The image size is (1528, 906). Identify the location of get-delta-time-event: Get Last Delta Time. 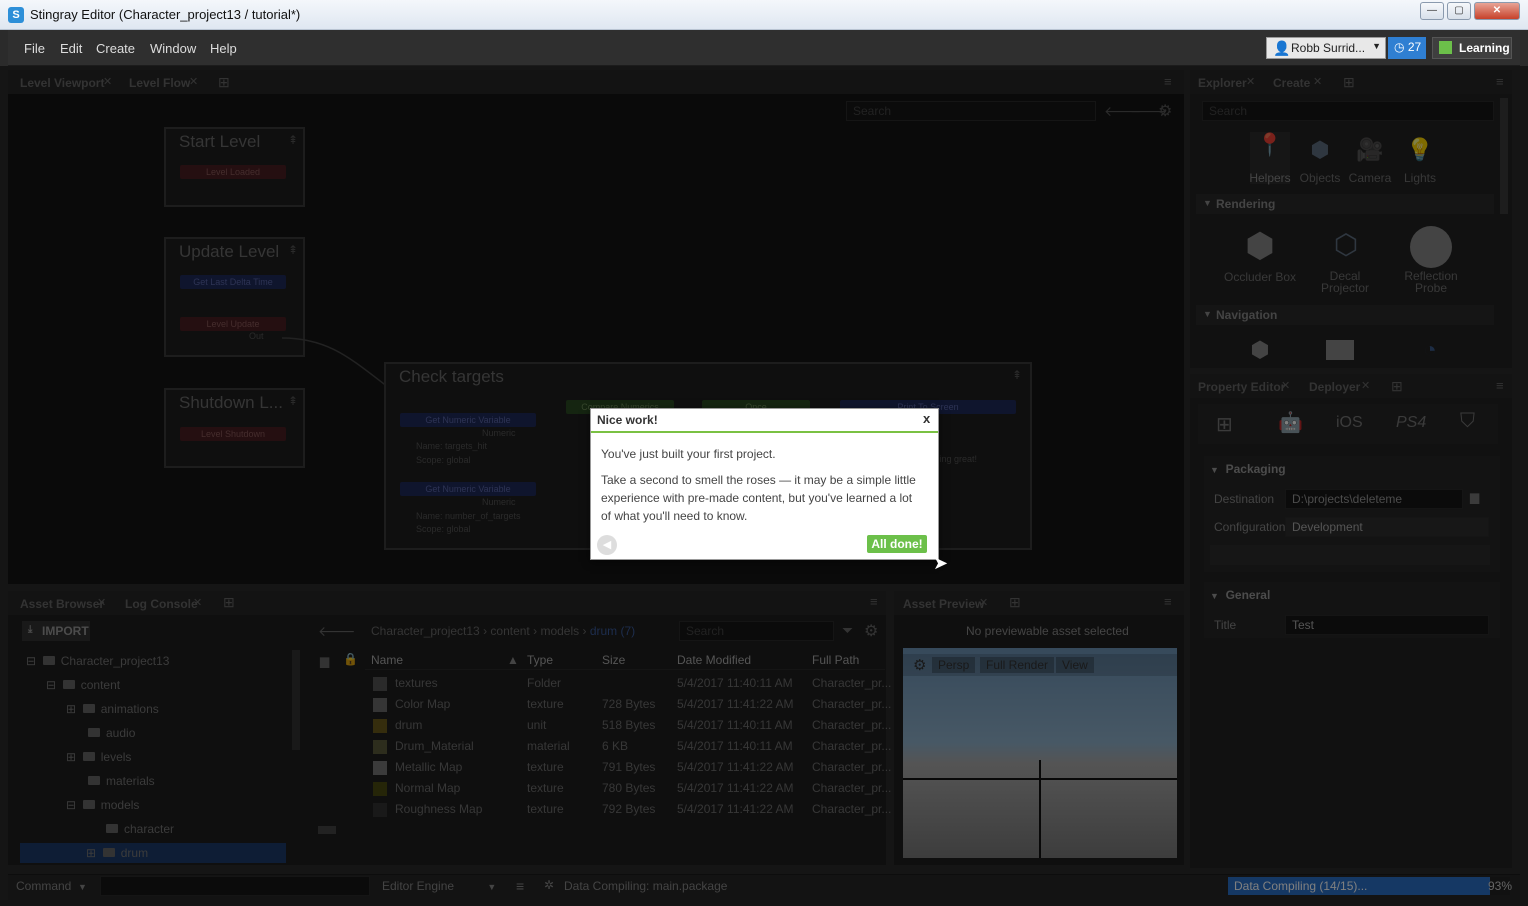
(233, 282).